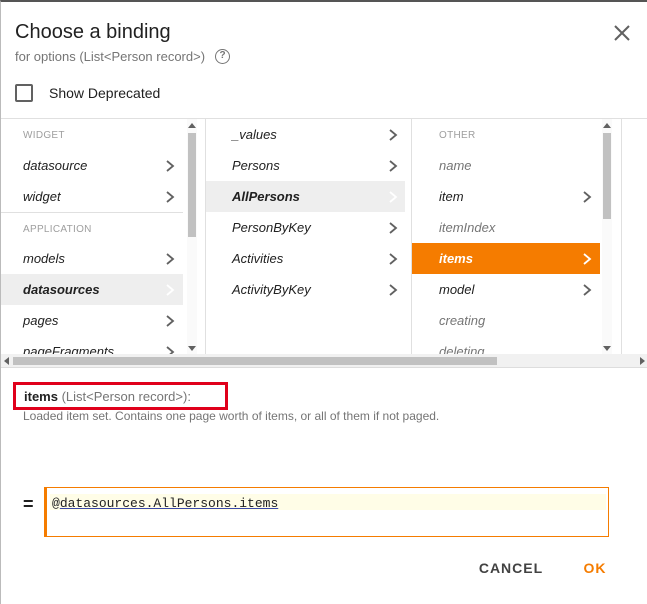 The image size is (647, 604). I want to click on item-label: pages, so click(41, 320).